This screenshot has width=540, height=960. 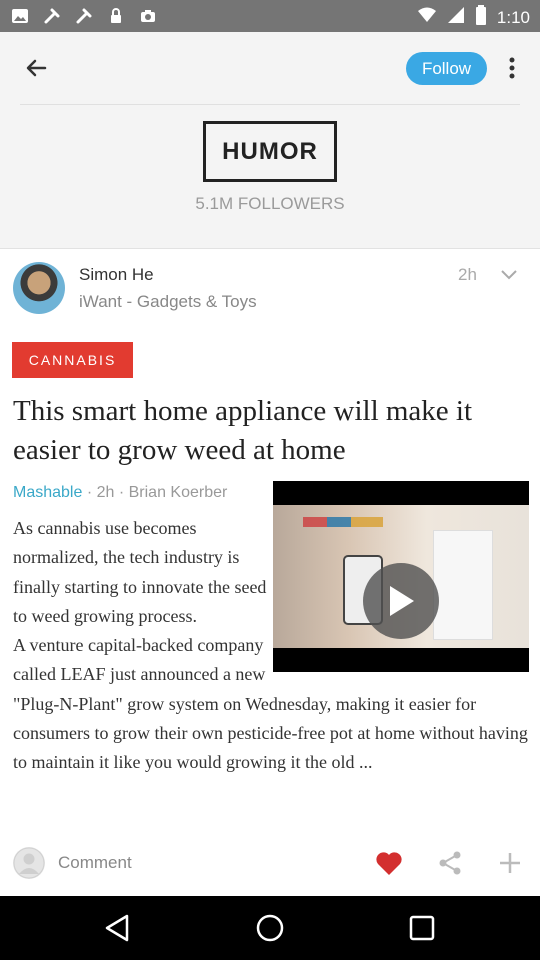 I want to click on more-options-button, so click(x=512, y=68).